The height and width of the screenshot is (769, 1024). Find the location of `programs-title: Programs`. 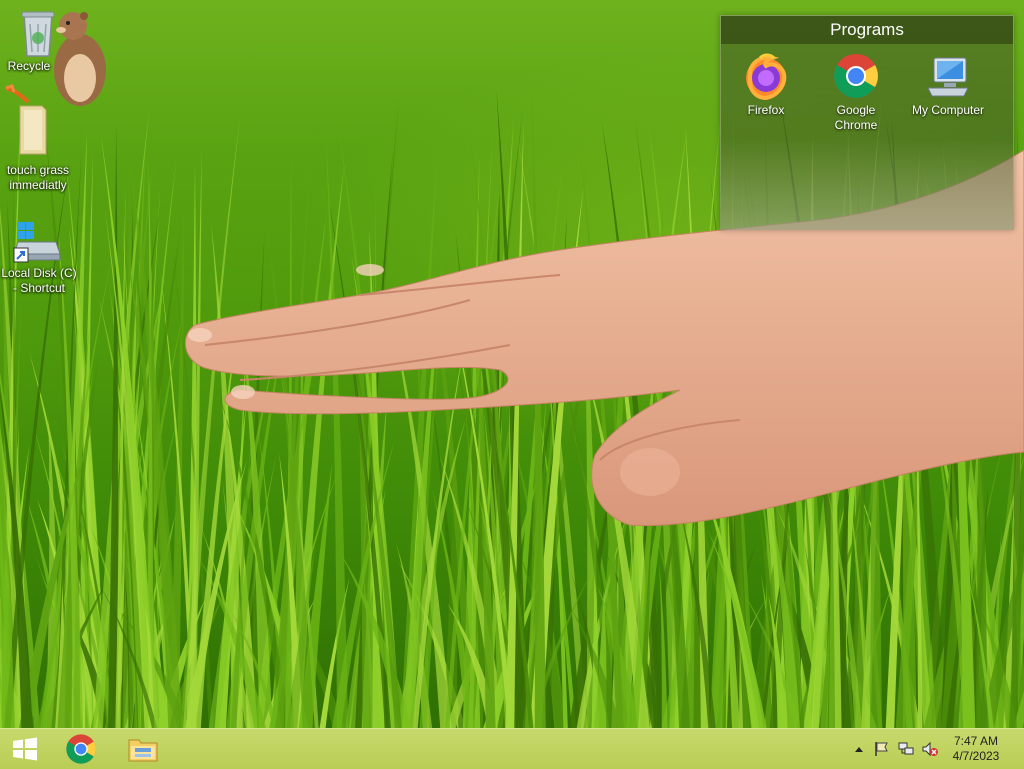

programs-title: Programs is located at coordinates (867, 30).